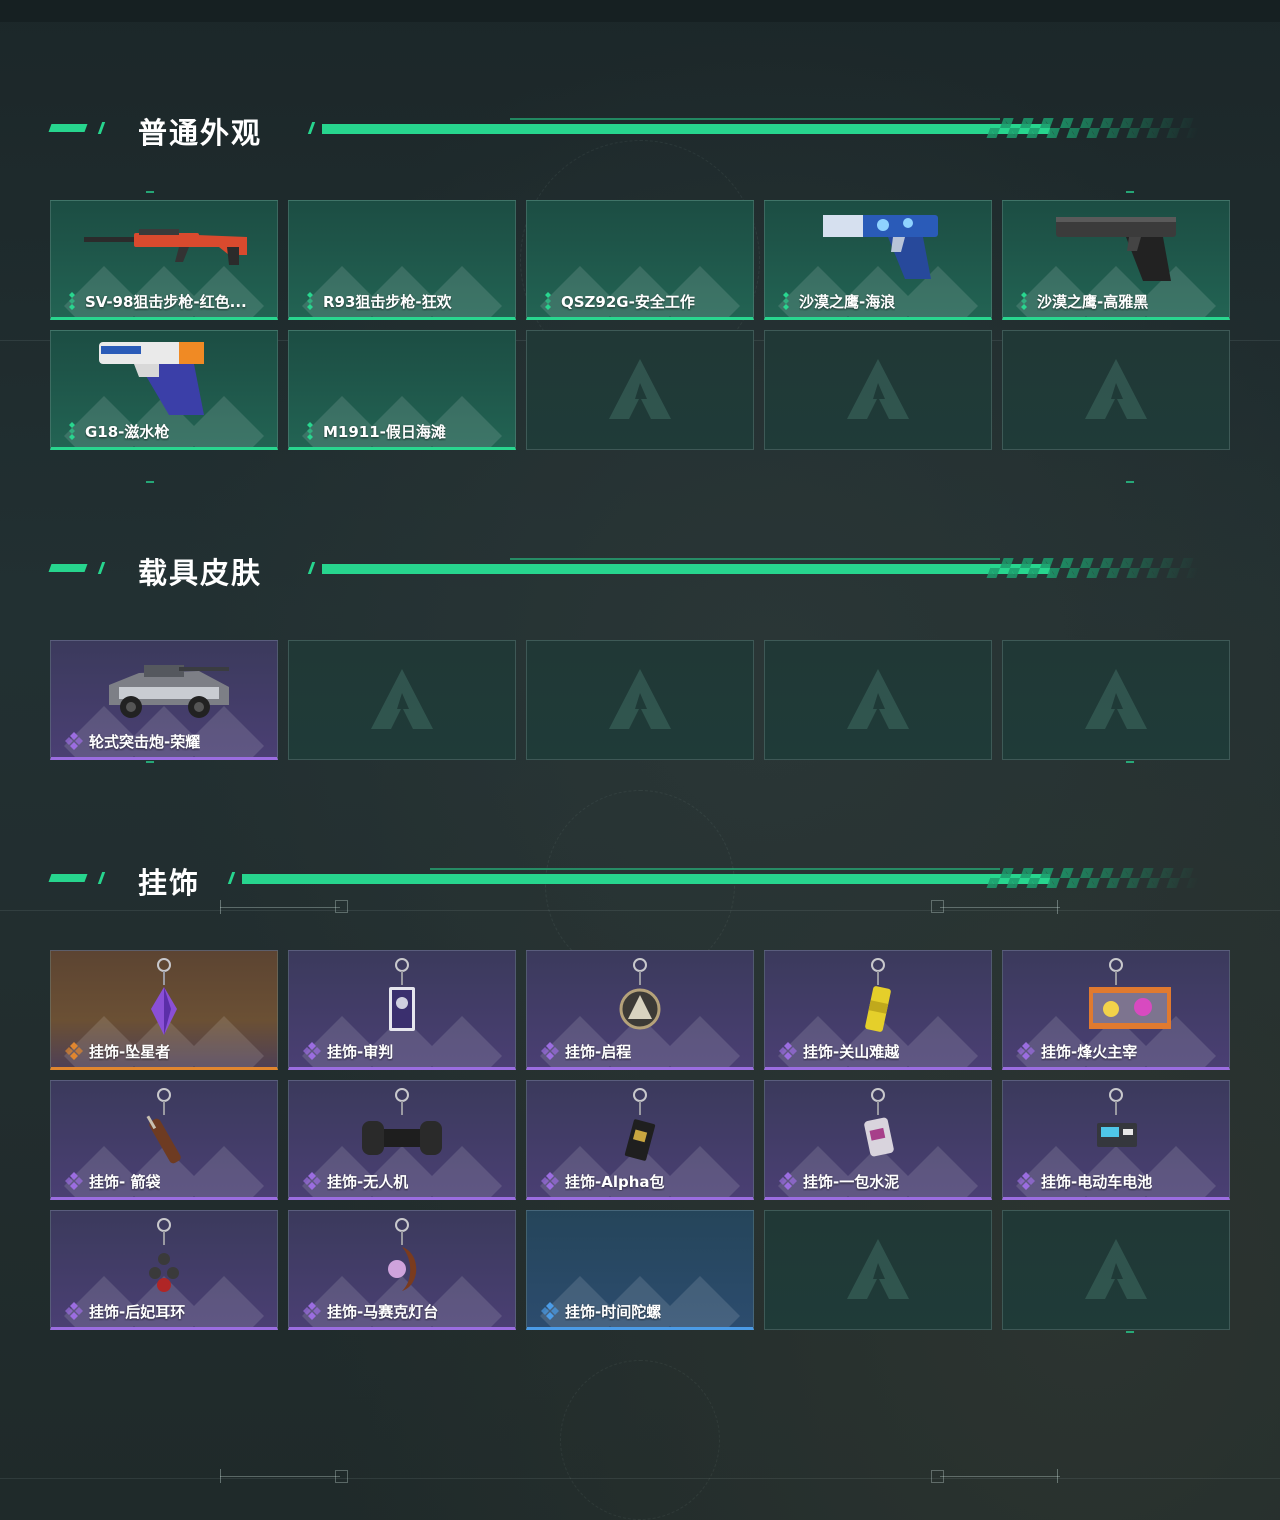 This screenshot has width=1280, height=1520. Describe the element at coordinates (125, 1181) in the screenshot. I see `item-name: 挂饰- 箭袋` at that location.